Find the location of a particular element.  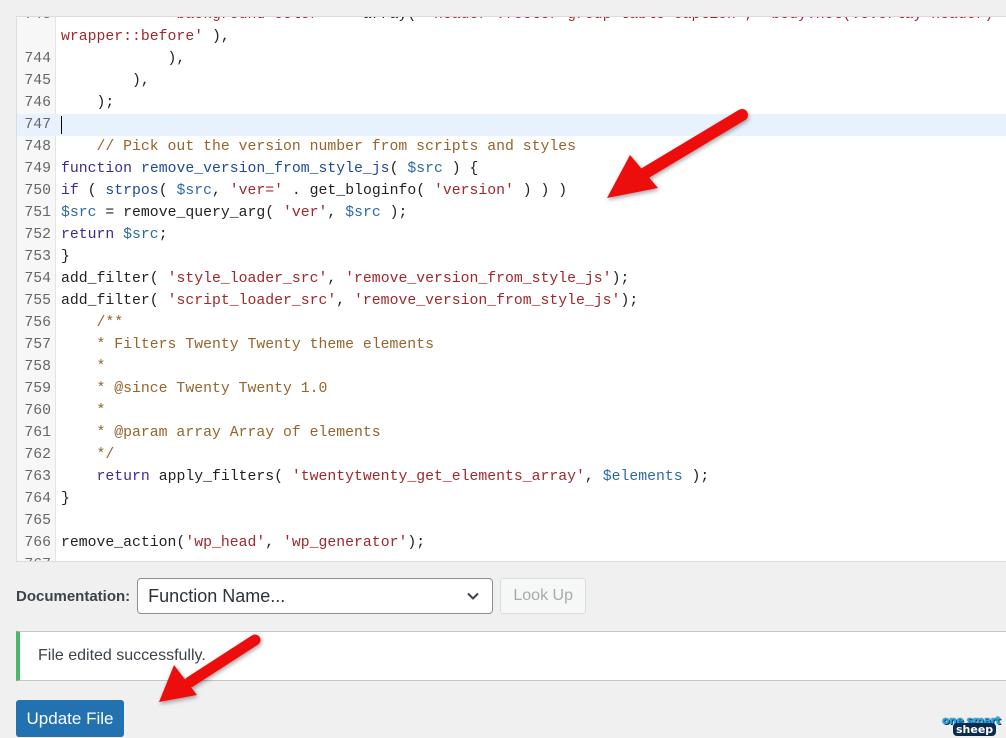

look-up-button: Look Up is located at coordinates (543, 596).